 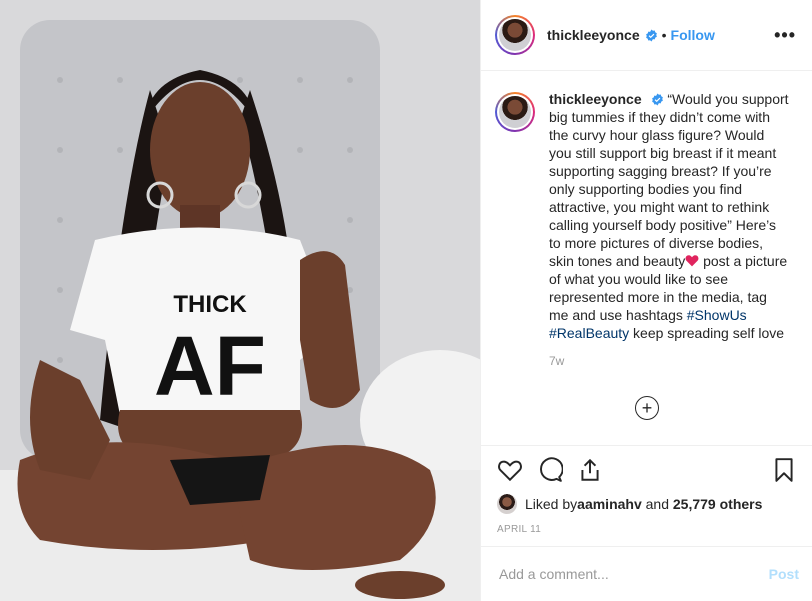 What do you see at coordinates (647, 408) in the screenshot?
I see `plus-circle-icon: +` at bounding box center [647, 408].